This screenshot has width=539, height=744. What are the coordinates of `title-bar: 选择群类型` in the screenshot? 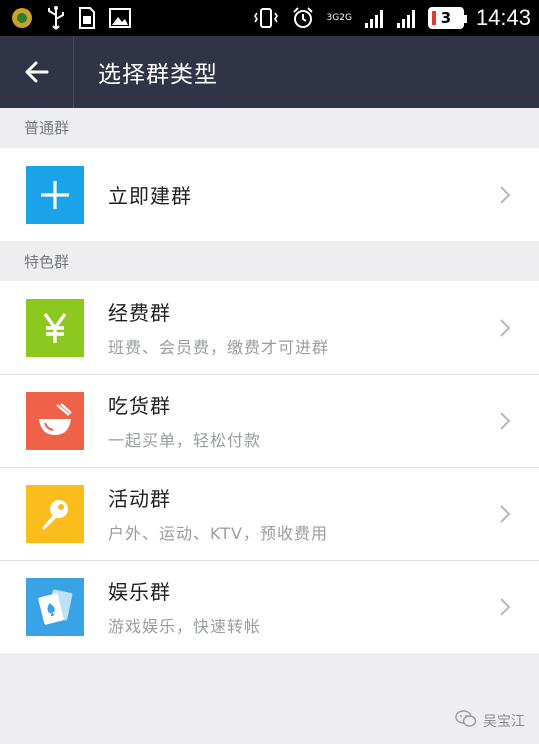 It's located at (269, 72).